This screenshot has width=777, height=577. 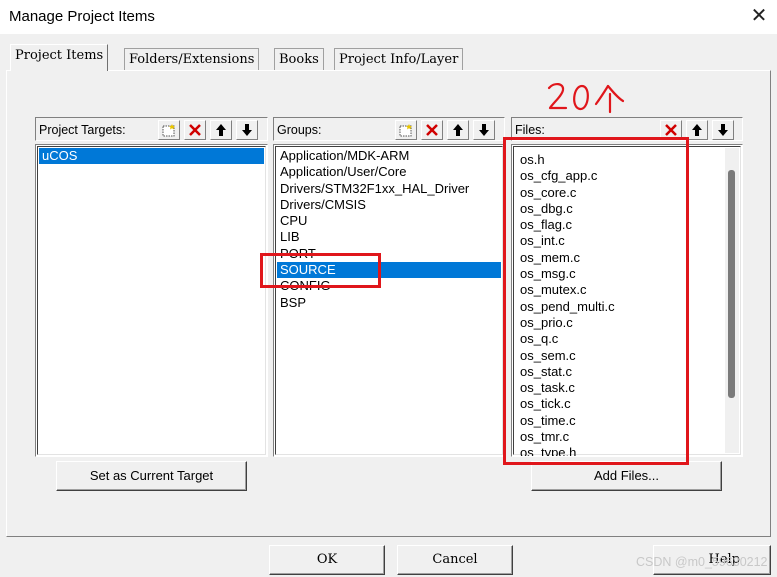 I want to click on files-scrollbar, so click(x=732, y=300).